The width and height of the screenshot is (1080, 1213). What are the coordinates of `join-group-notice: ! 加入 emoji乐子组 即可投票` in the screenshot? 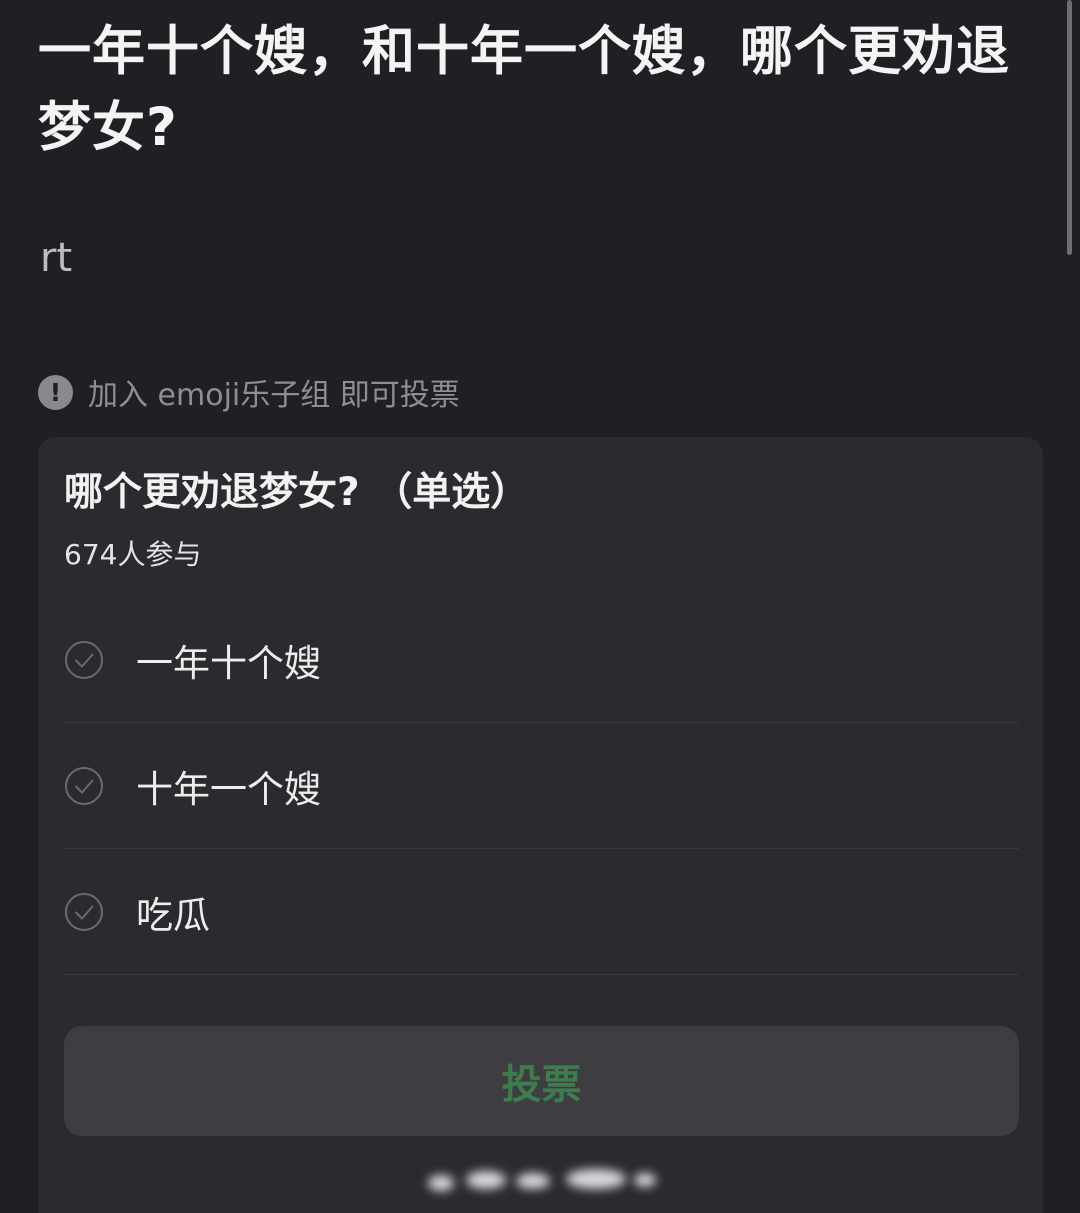 It's located at (249, 392).